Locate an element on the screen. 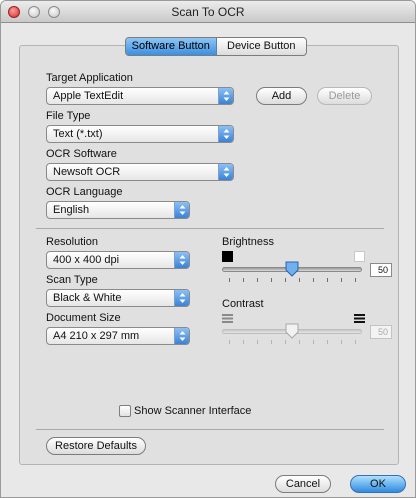 This screenshot has height=498, width=416. document-size-select: A4 210 x 297 mm is located at coordinates (118, 336).